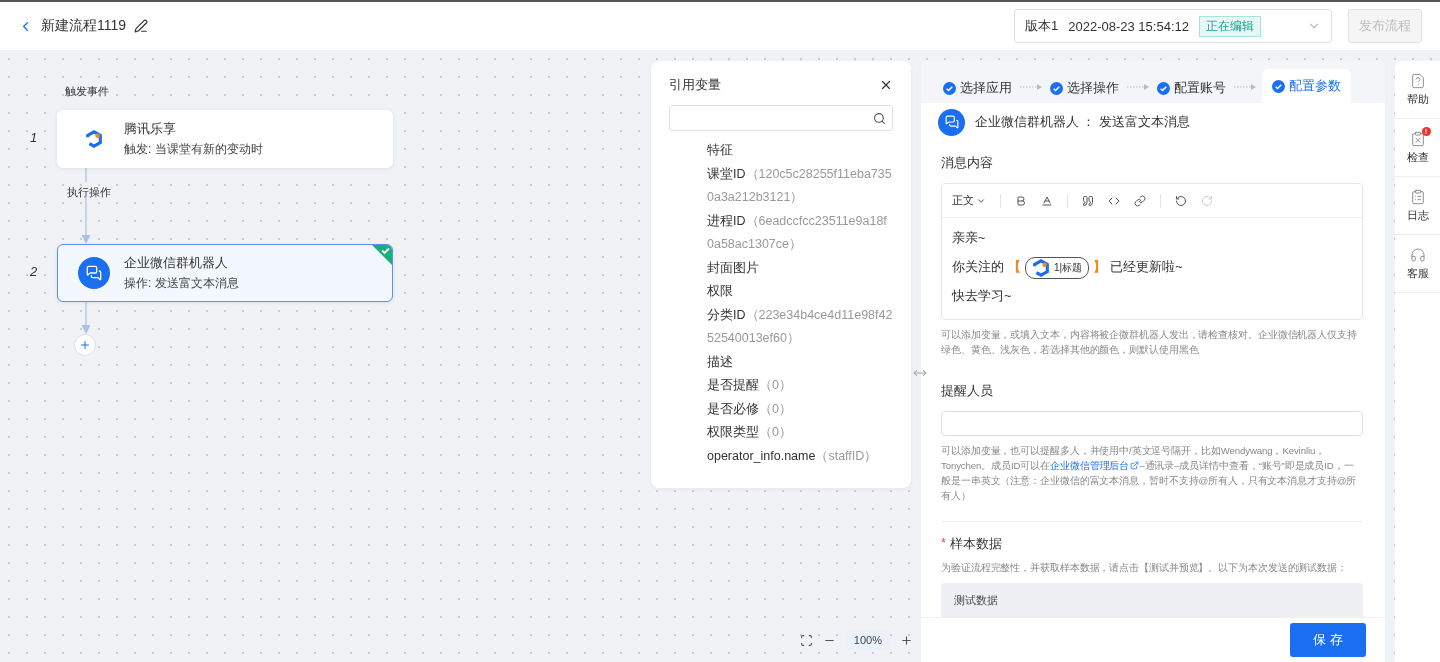 Image resolution: width=1440 pixels, height=662 pixels. What do you see at coordinates (975, 544) in the screenshot?
I see `section-title: 样本数据` at bounding box center [975, 544].